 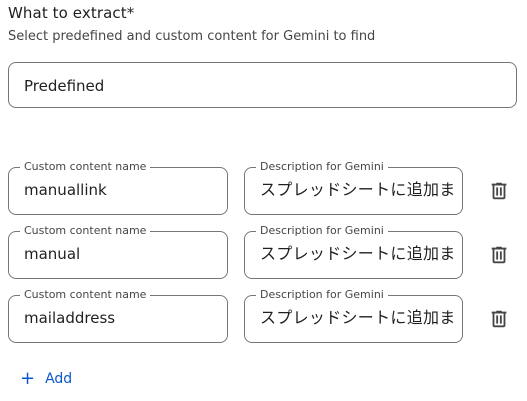 What do you see at coordinates (64, 86) in the screenshot?
I see `predefined-select-value: Predefined` at bounding box center [64, 86].